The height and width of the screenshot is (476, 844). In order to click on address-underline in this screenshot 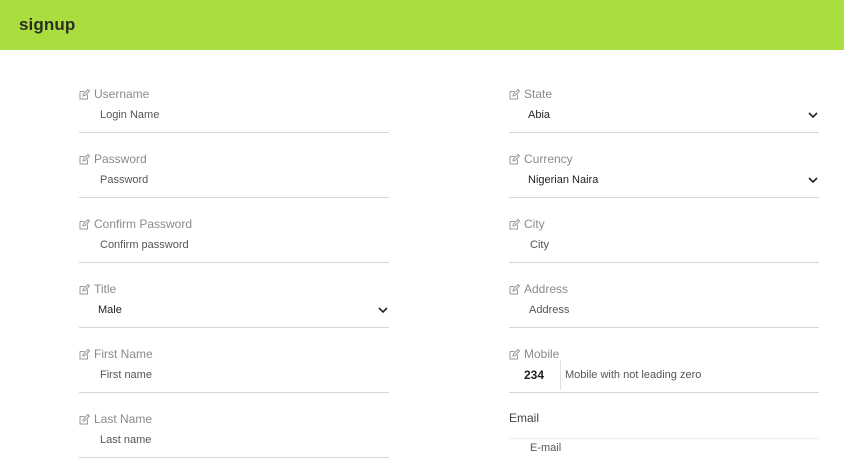, I will do `click(664, 327)`.